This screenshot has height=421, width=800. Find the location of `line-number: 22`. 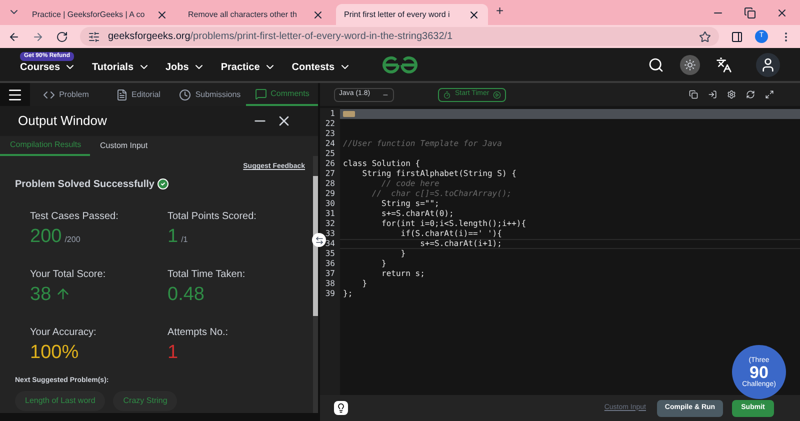

line-number: 22 is located at coordinates (330, 124).